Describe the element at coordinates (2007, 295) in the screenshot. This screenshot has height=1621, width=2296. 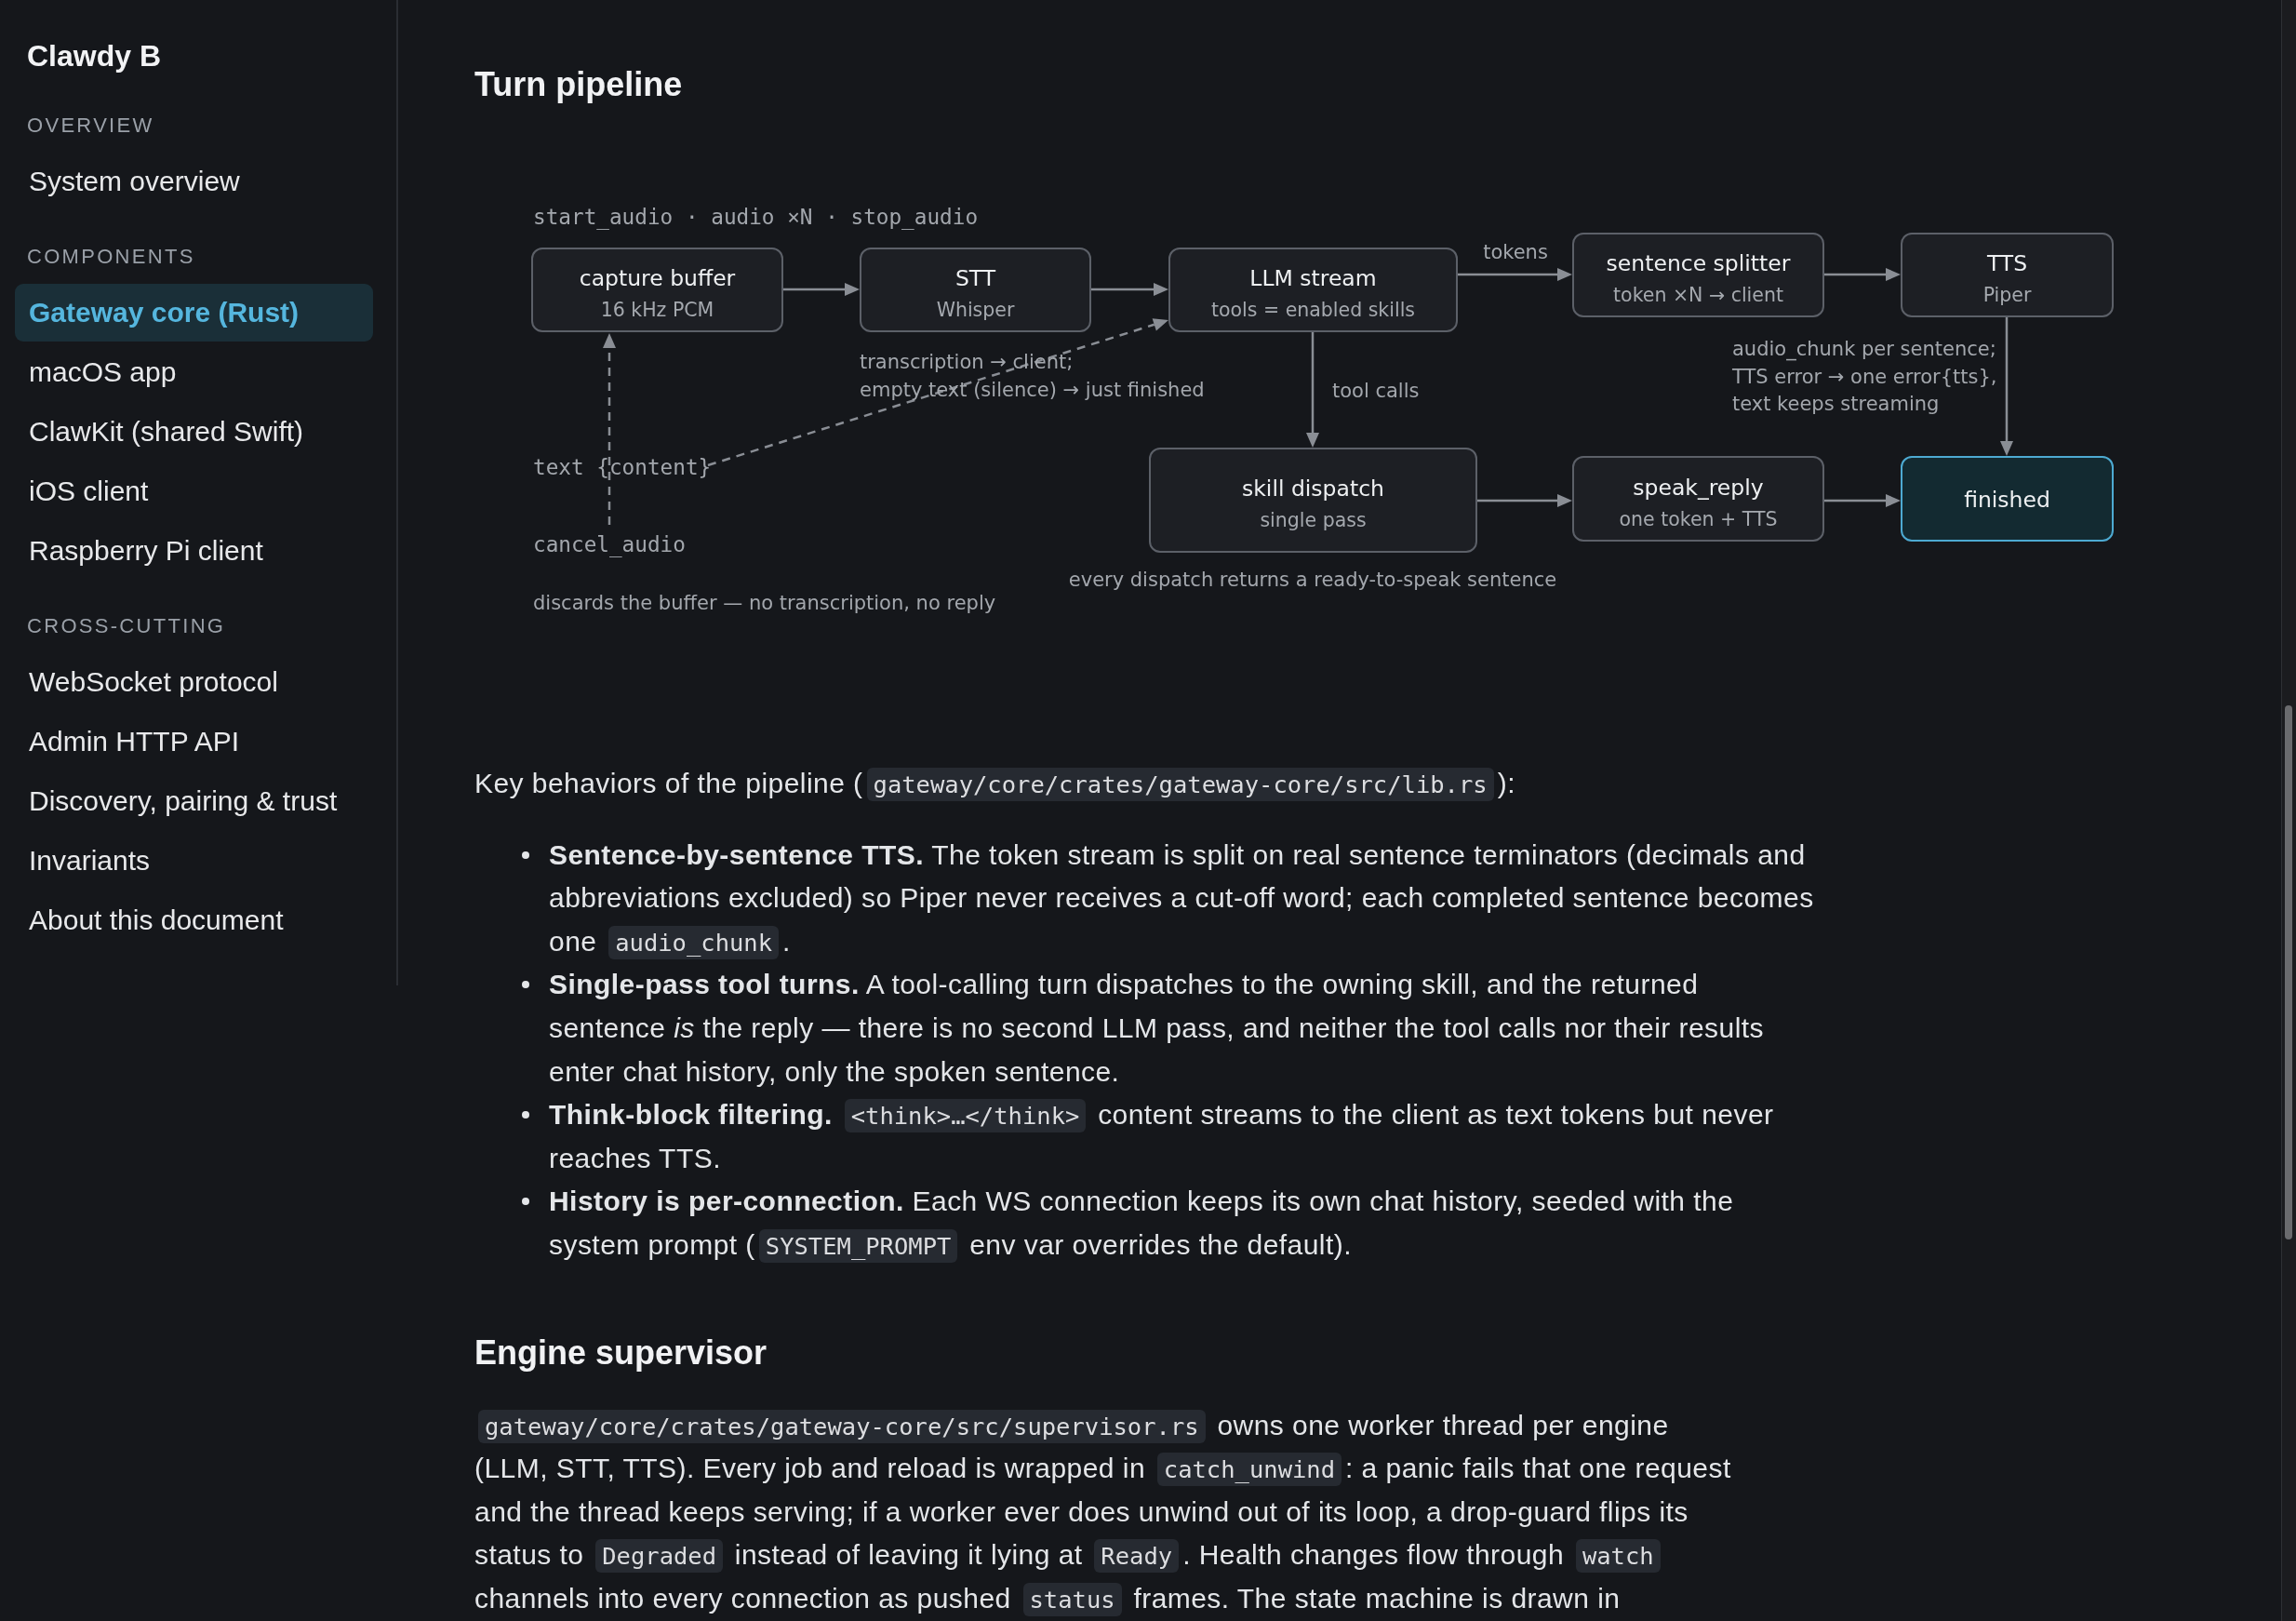
I see `node-subtitle: Piper` at that location.